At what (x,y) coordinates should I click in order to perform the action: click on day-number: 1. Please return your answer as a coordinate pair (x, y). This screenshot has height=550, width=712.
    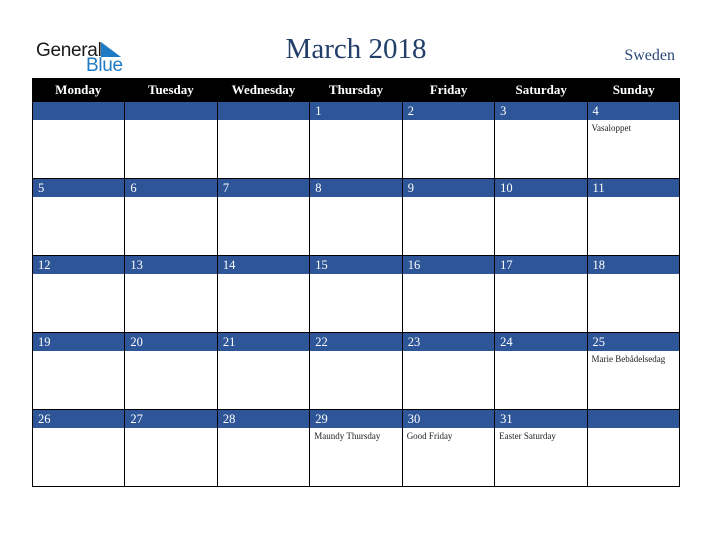
    Looking at the image, I should click on (356, 111).